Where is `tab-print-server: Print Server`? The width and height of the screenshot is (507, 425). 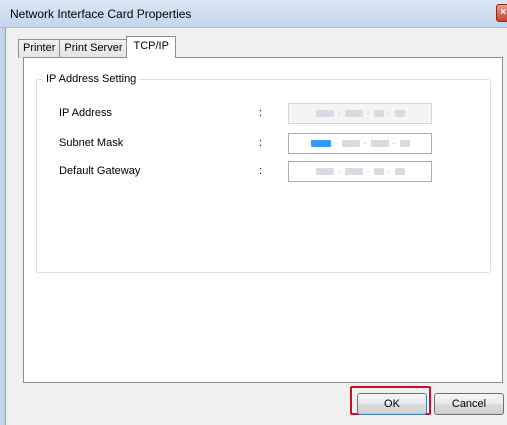 tab-print-server: Print Server is located at coordinates (93, 48).